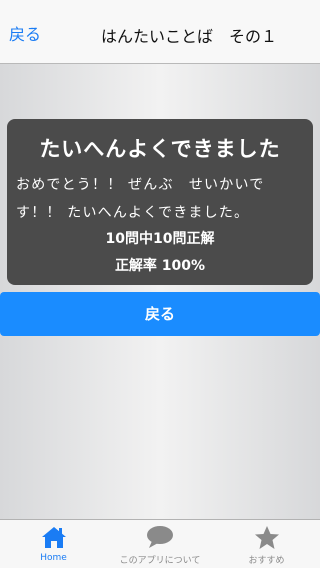 The image size is (320, 568). Describe the element at coordinates (160, 239) in the screenshot. I see `result-count: 10問中10問正解` at that location.